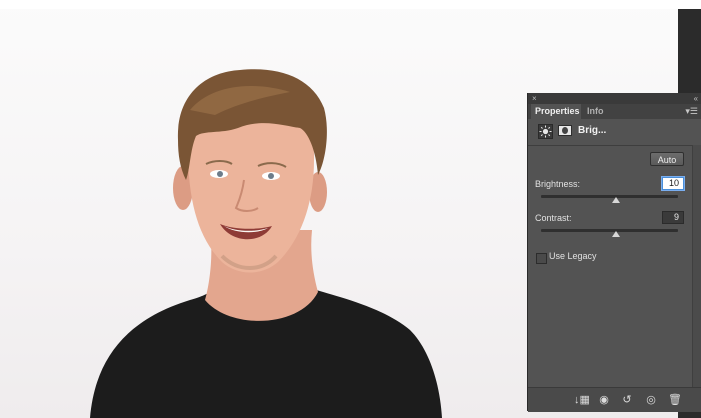  Describe the element at coordinates (595, 111) in the screenshot. I see `tab-info: Info` at that location.